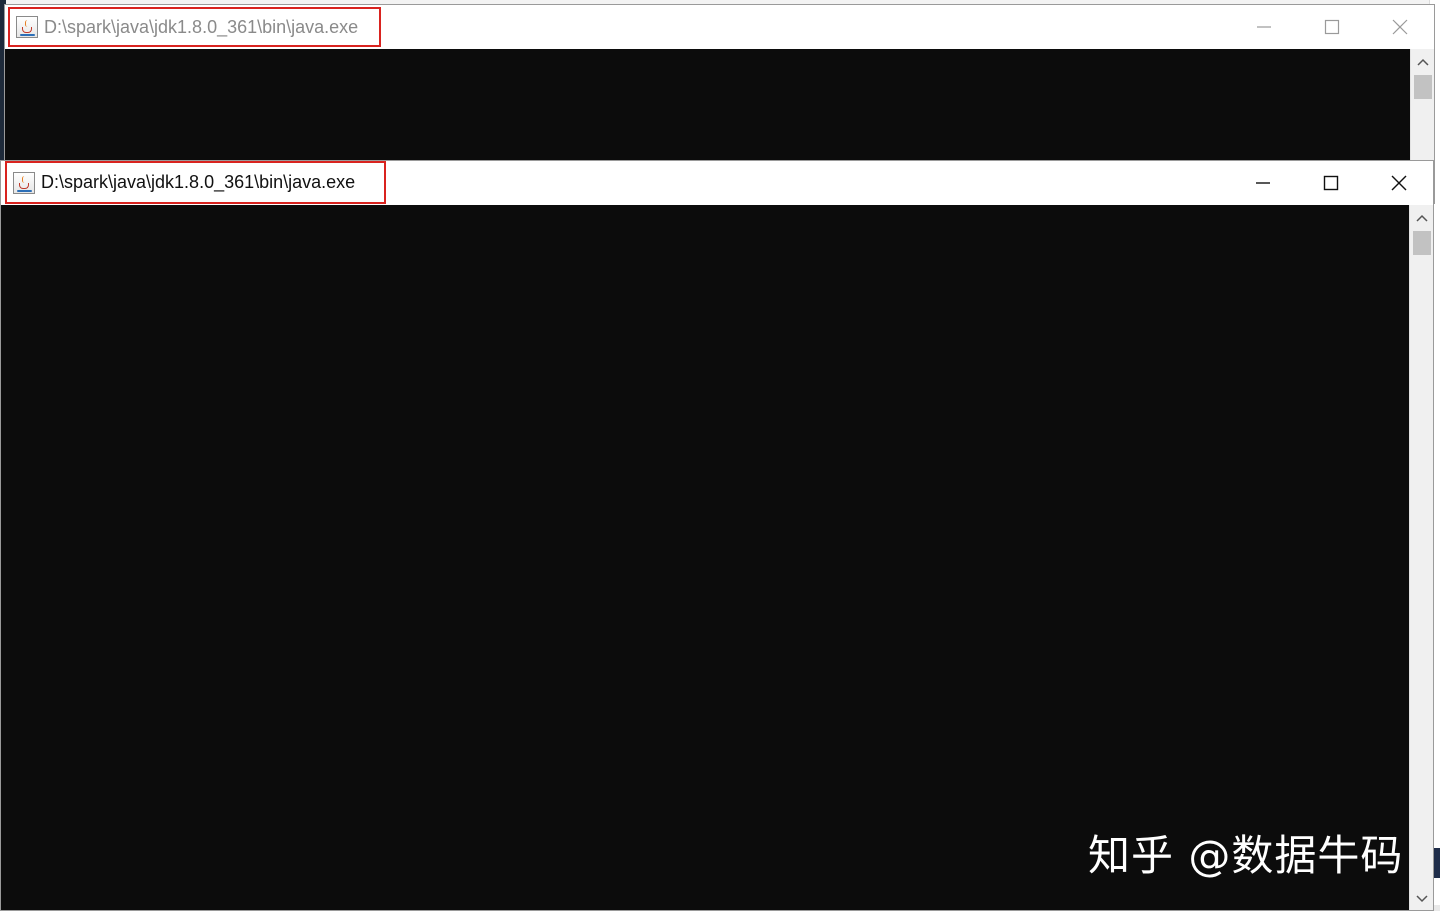  What do you see at coordinates (1246, 855) in the screenshot?
I see `watermark: 知乎 @数据牛码` at bounding box center [1246, 855].